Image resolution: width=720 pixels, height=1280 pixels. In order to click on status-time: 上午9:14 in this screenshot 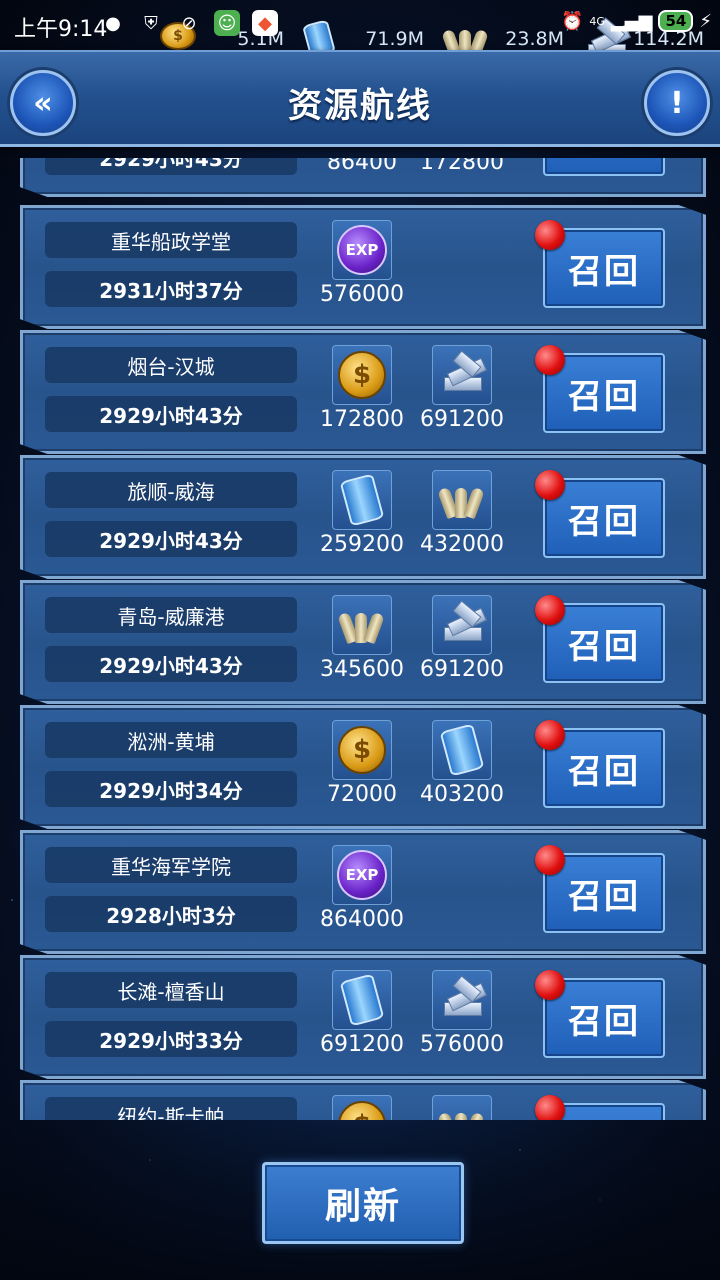, I will do `click(61, 29)`.